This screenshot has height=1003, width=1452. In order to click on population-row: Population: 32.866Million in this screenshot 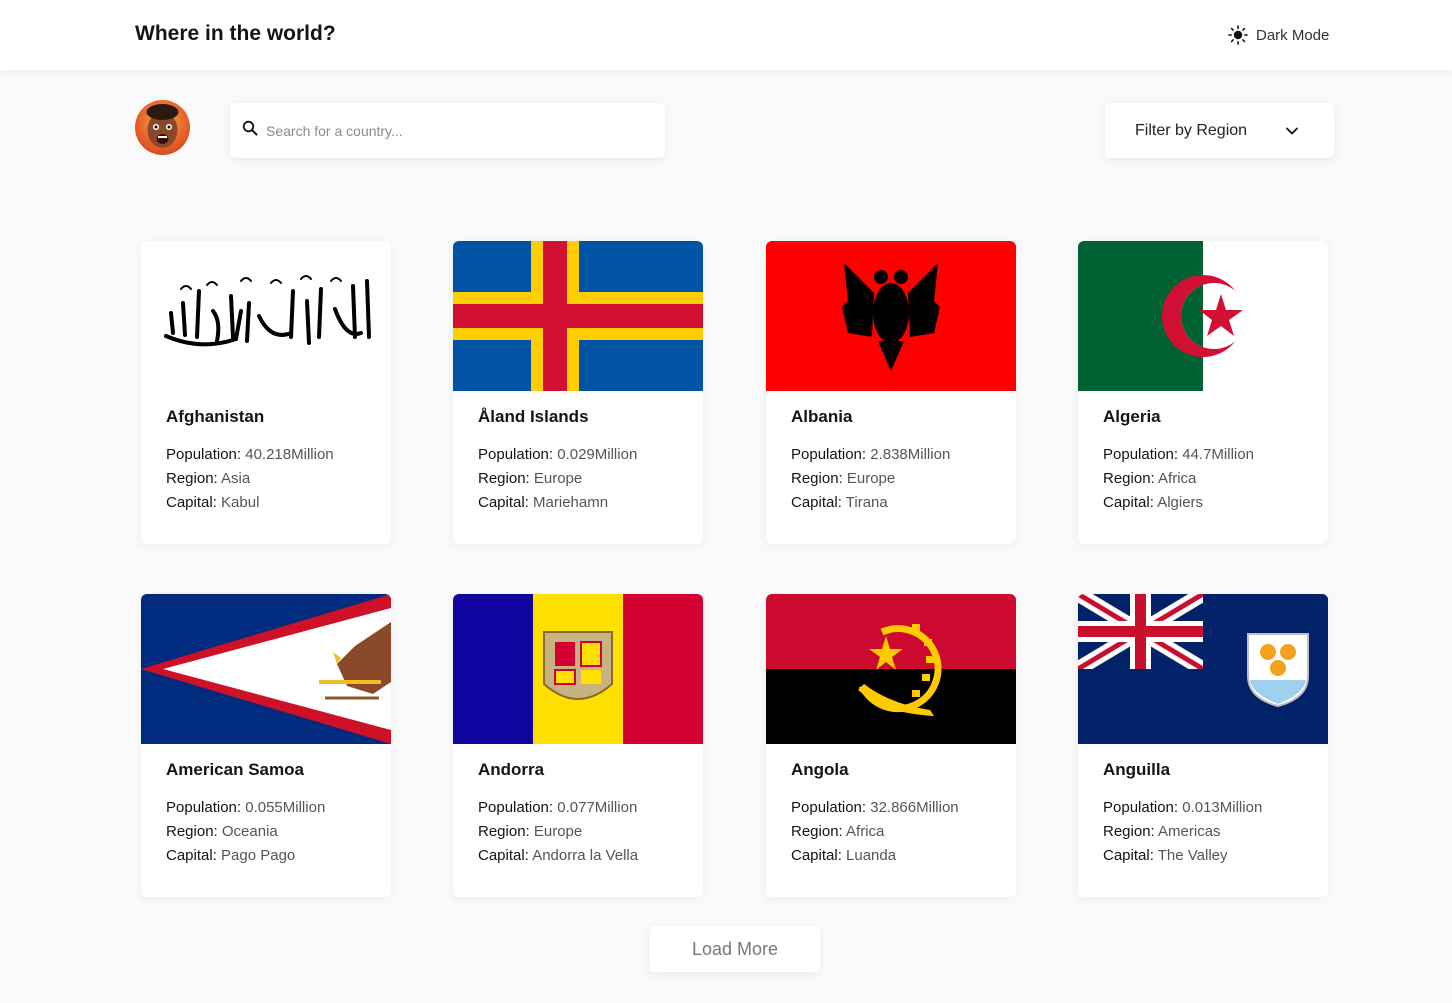, I will do `click(891, 808)`.